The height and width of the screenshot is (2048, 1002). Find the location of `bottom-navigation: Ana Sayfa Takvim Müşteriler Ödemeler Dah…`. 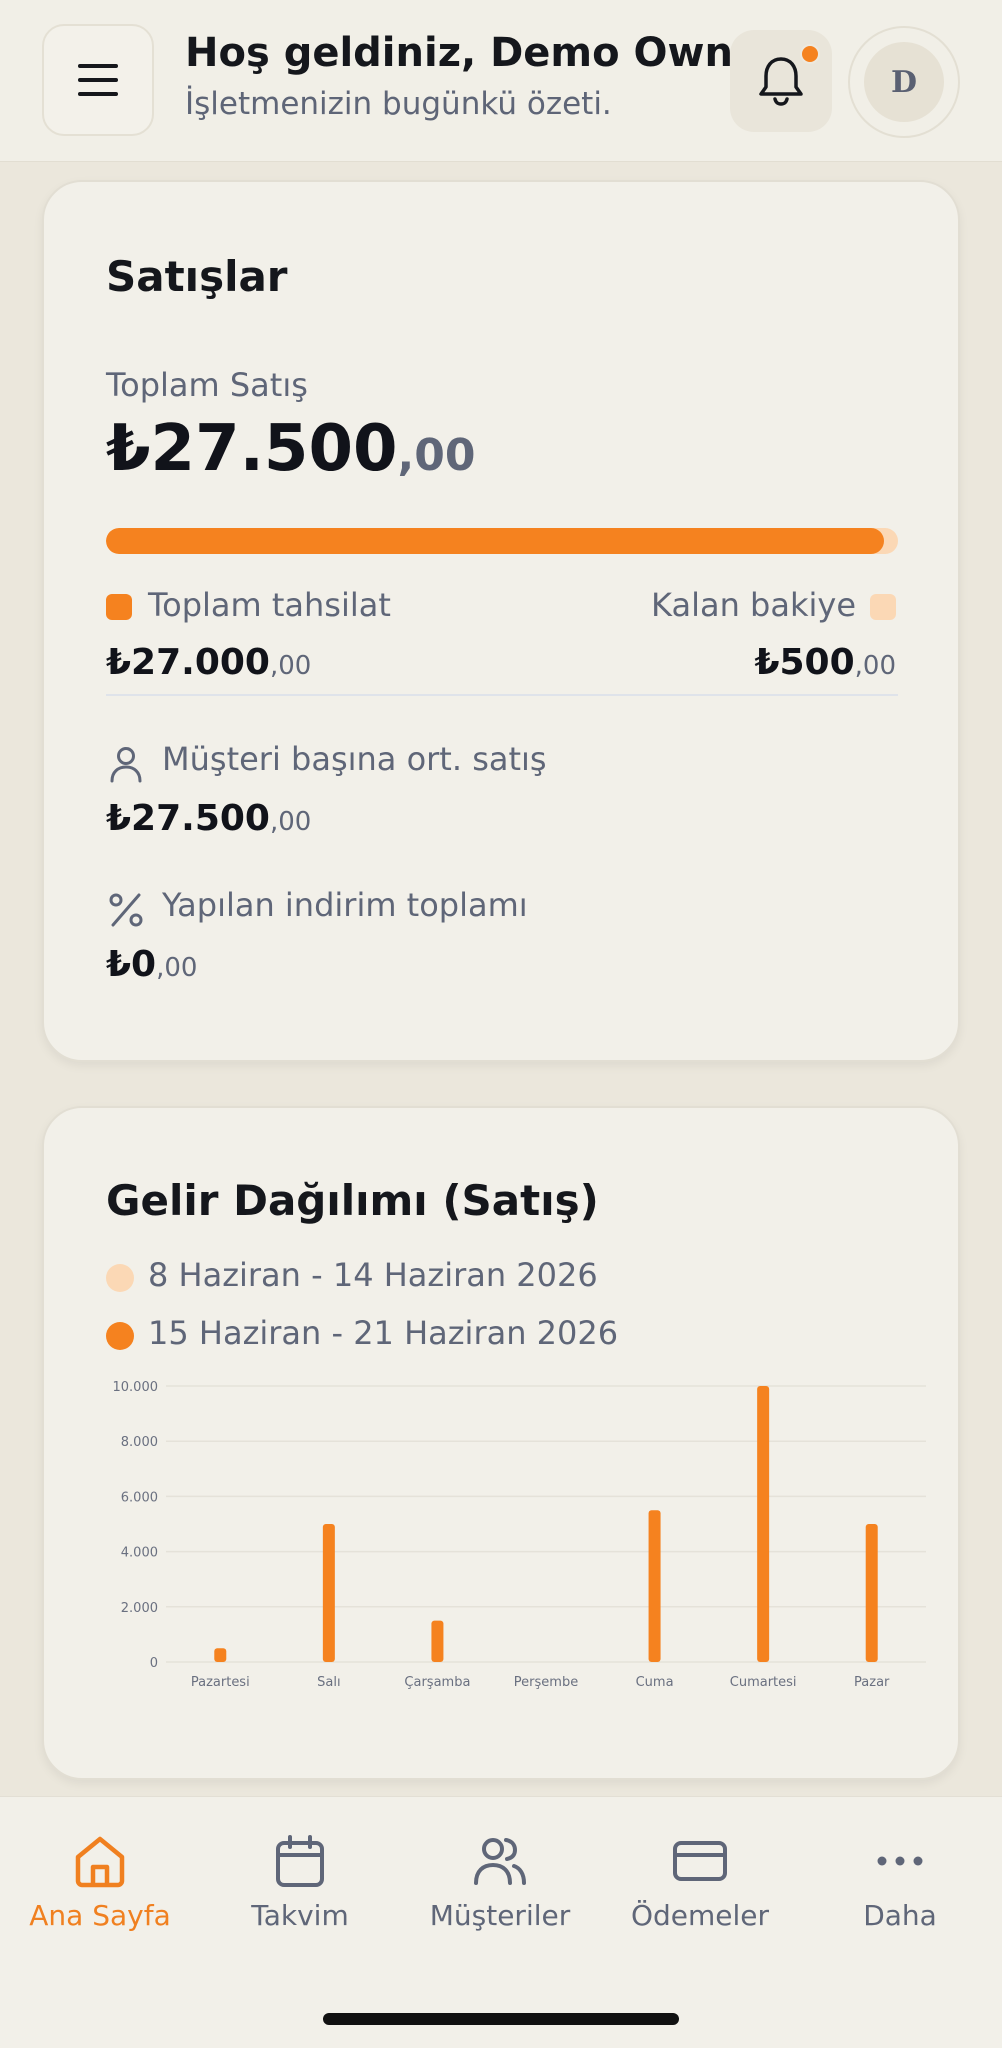

bottom-navigation: Ana Sayfa Takvim Müşteriler Ödemeler Dah… is located at coordinates (501, 1922).